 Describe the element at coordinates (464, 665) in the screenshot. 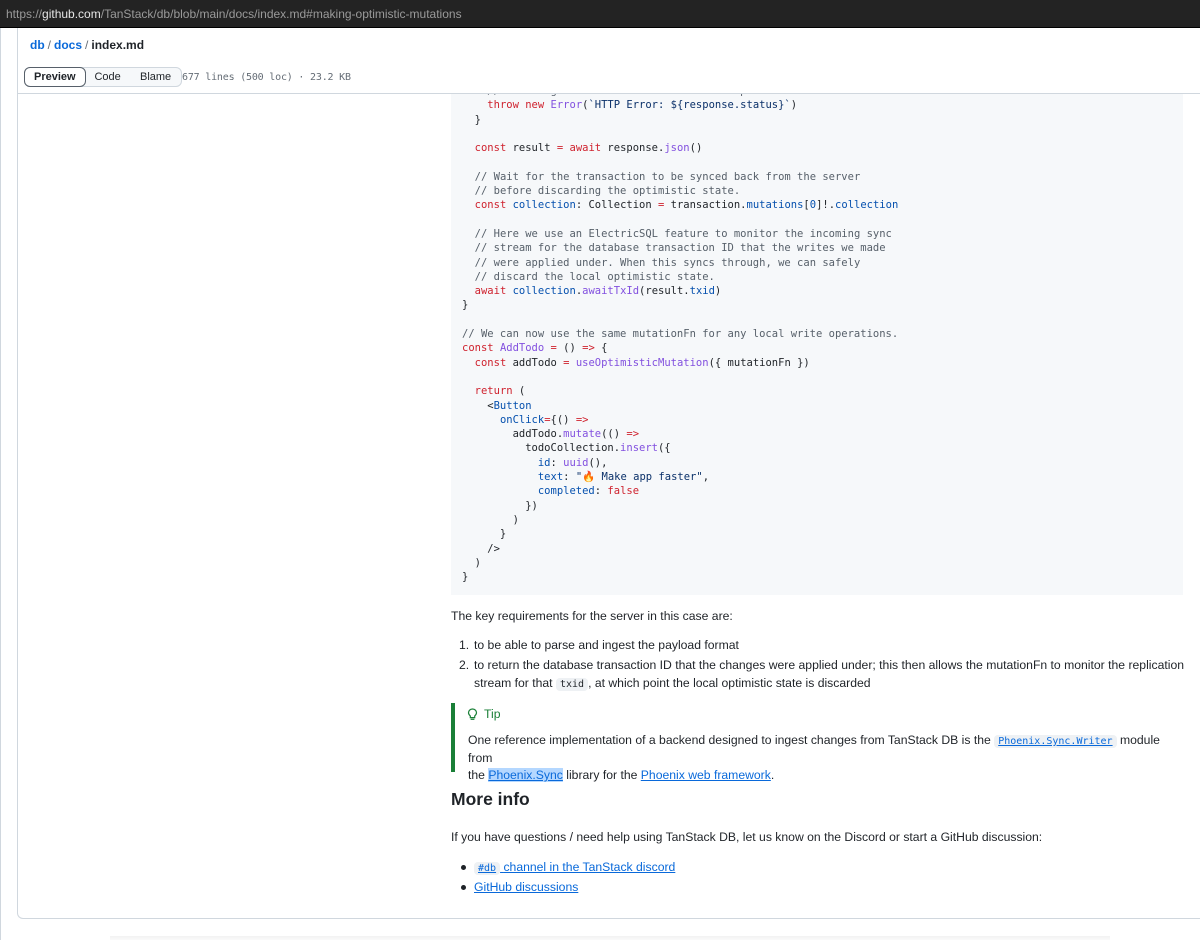

I see `list-item-number: 2.` at that location.